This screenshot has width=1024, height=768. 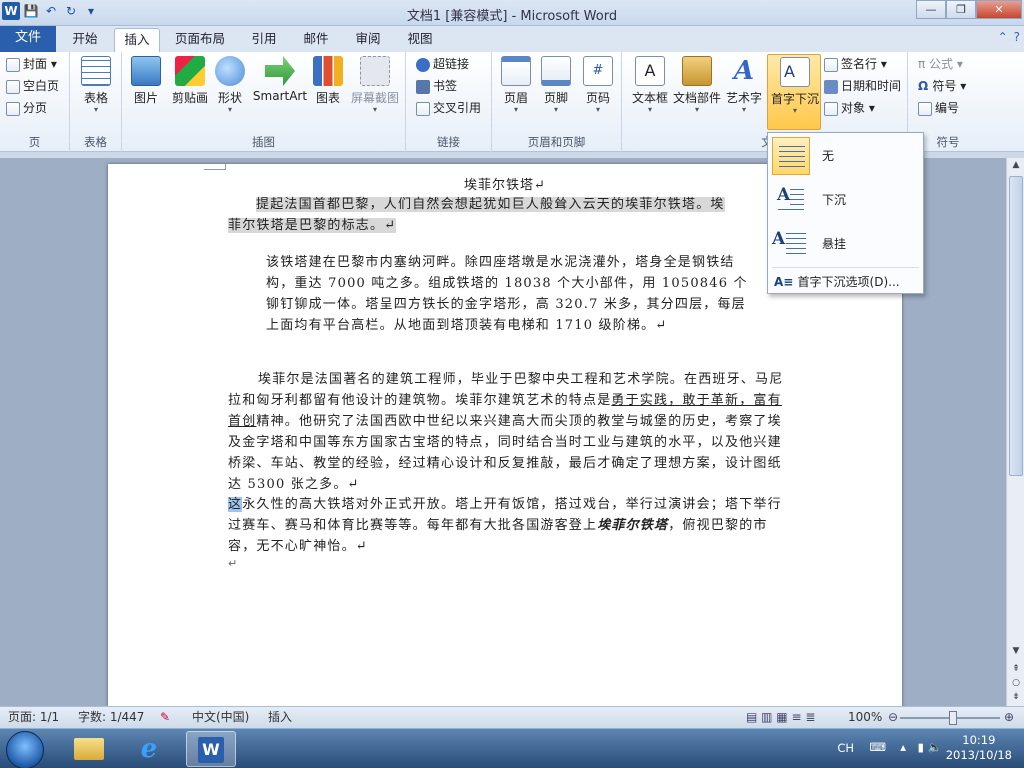 I want to click on calendar-icon, so click(x=831, y=86).